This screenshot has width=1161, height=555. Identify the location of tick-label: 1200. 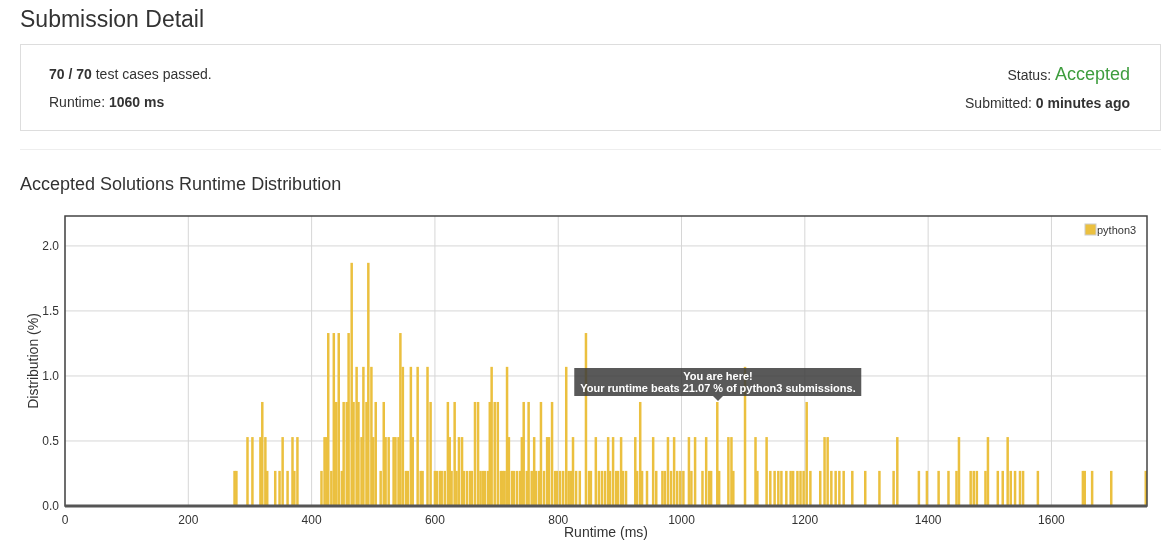
(805, 520).